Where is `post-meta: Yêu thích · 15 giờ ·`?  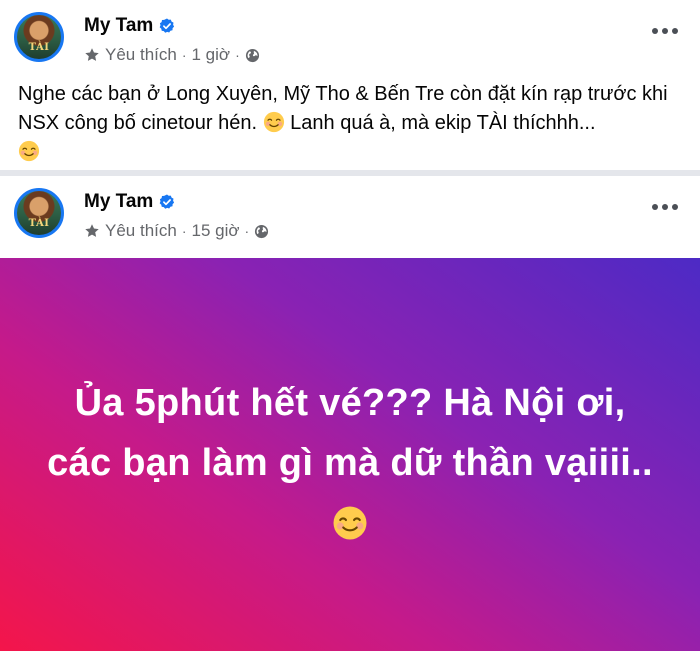 post-meta: Yêu thích · 15 giờ · is located at coordinates (176, 231).